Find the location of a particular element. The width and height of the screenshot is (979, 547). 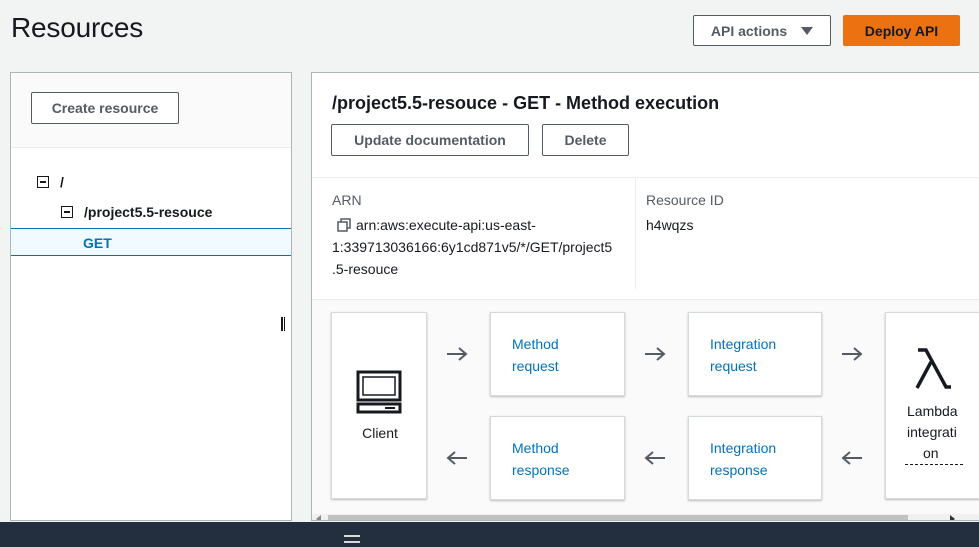

update-documentation-button: Update documentation is located at coordinates (430, 140).